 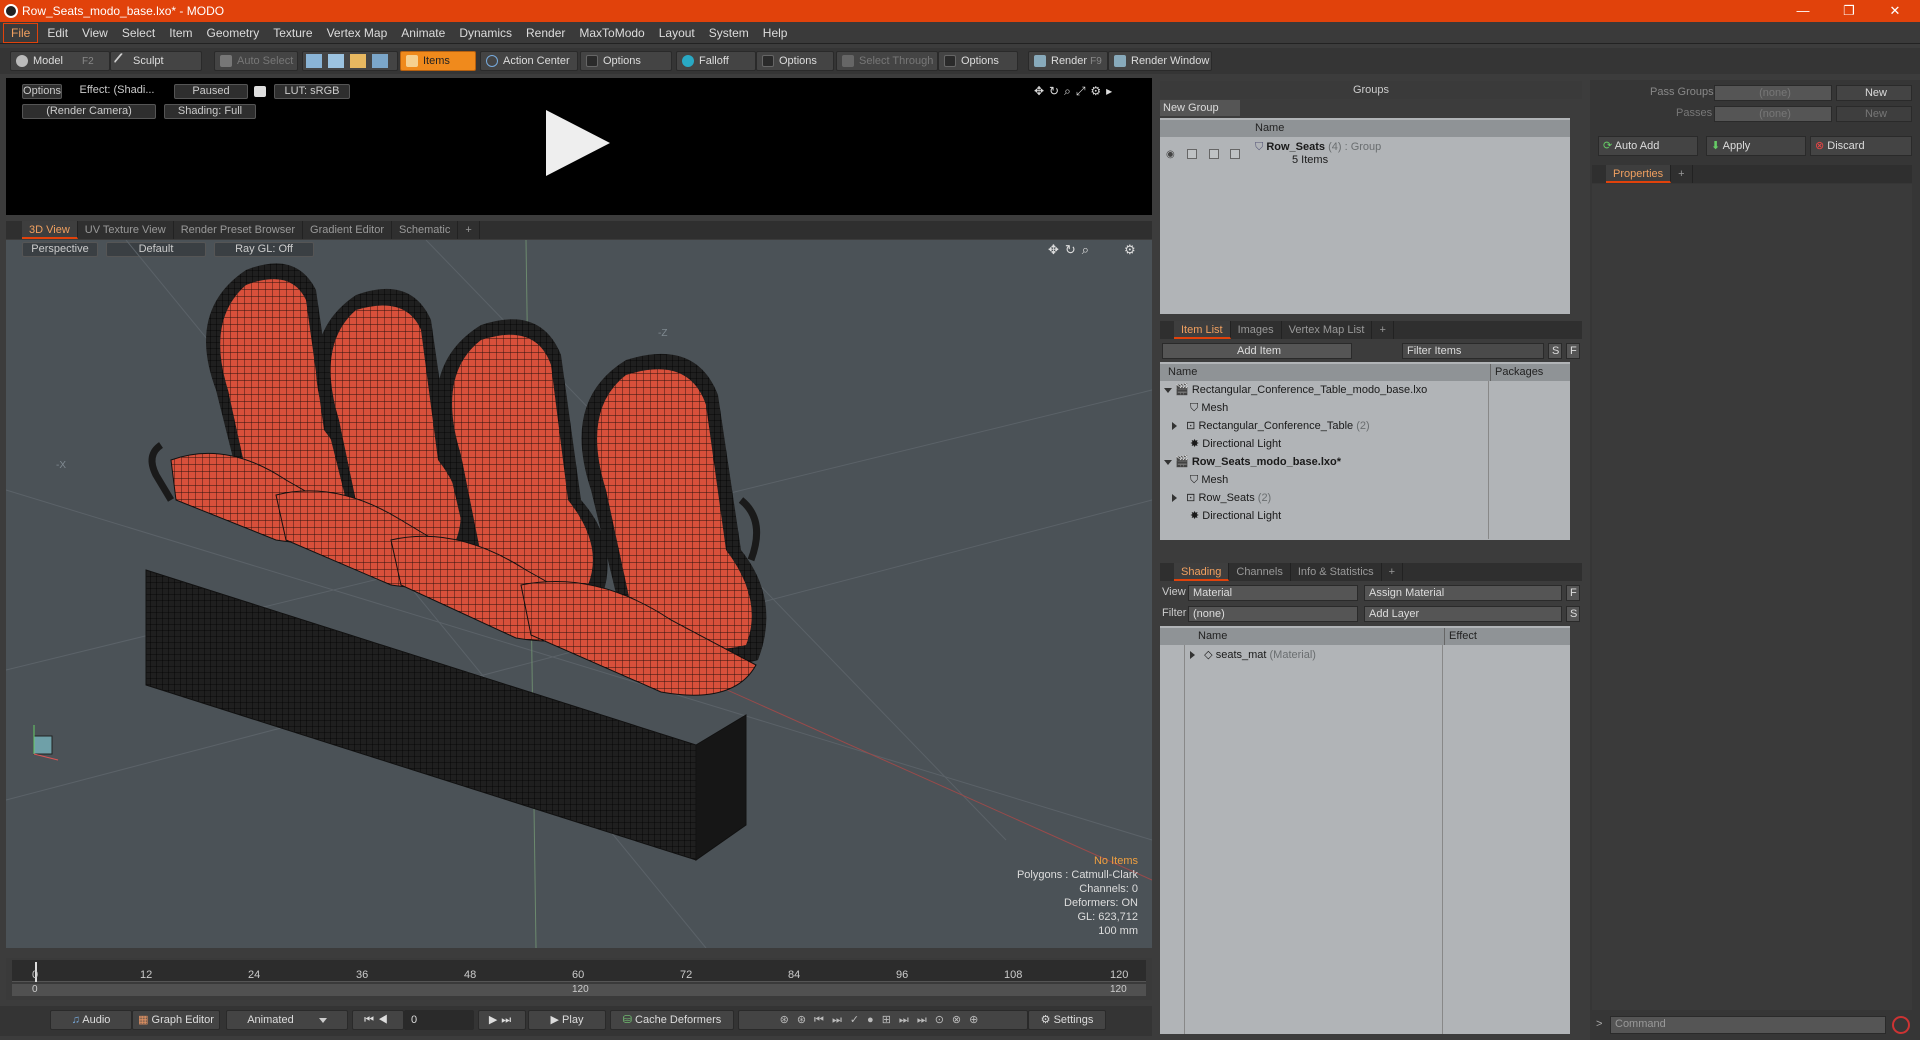 I want to click on action-center-options-button: Options, so click(x=626, y=61).